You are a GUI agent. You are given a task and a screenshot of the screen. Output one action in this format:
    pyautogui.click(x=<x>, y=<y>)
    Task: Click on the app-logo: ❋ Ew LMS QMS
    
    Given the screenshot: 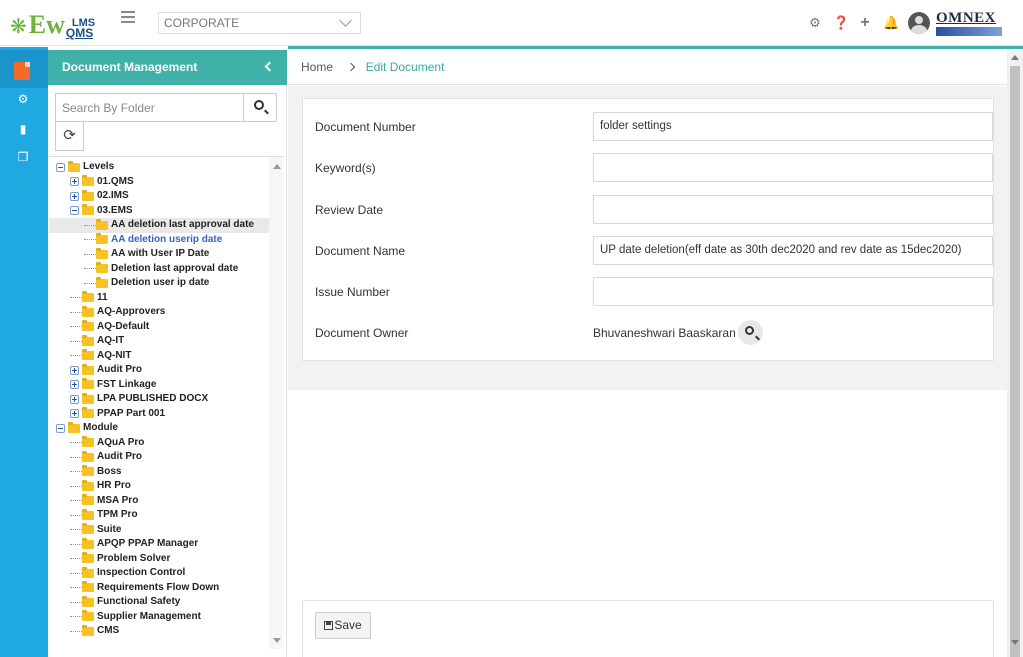 What is the action you would take?
    pyautogui.click(x=52, y=24)
    